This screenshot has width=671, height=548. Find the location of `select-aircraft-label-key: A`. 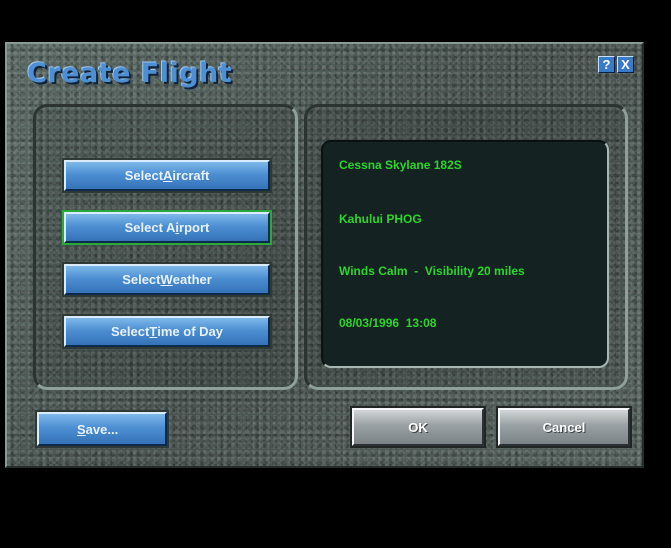

select-aircraft-label-key: A is located at coordinates (168, 175).